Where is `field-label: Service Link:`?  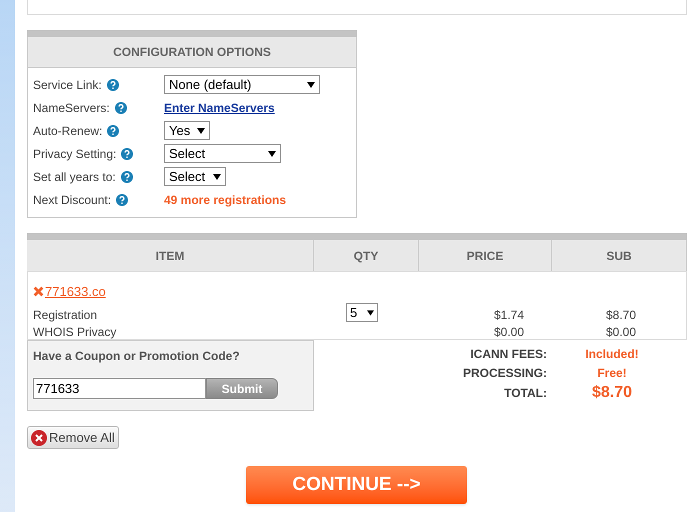
field-label: Service Link: is located at coordinates (67, 85).